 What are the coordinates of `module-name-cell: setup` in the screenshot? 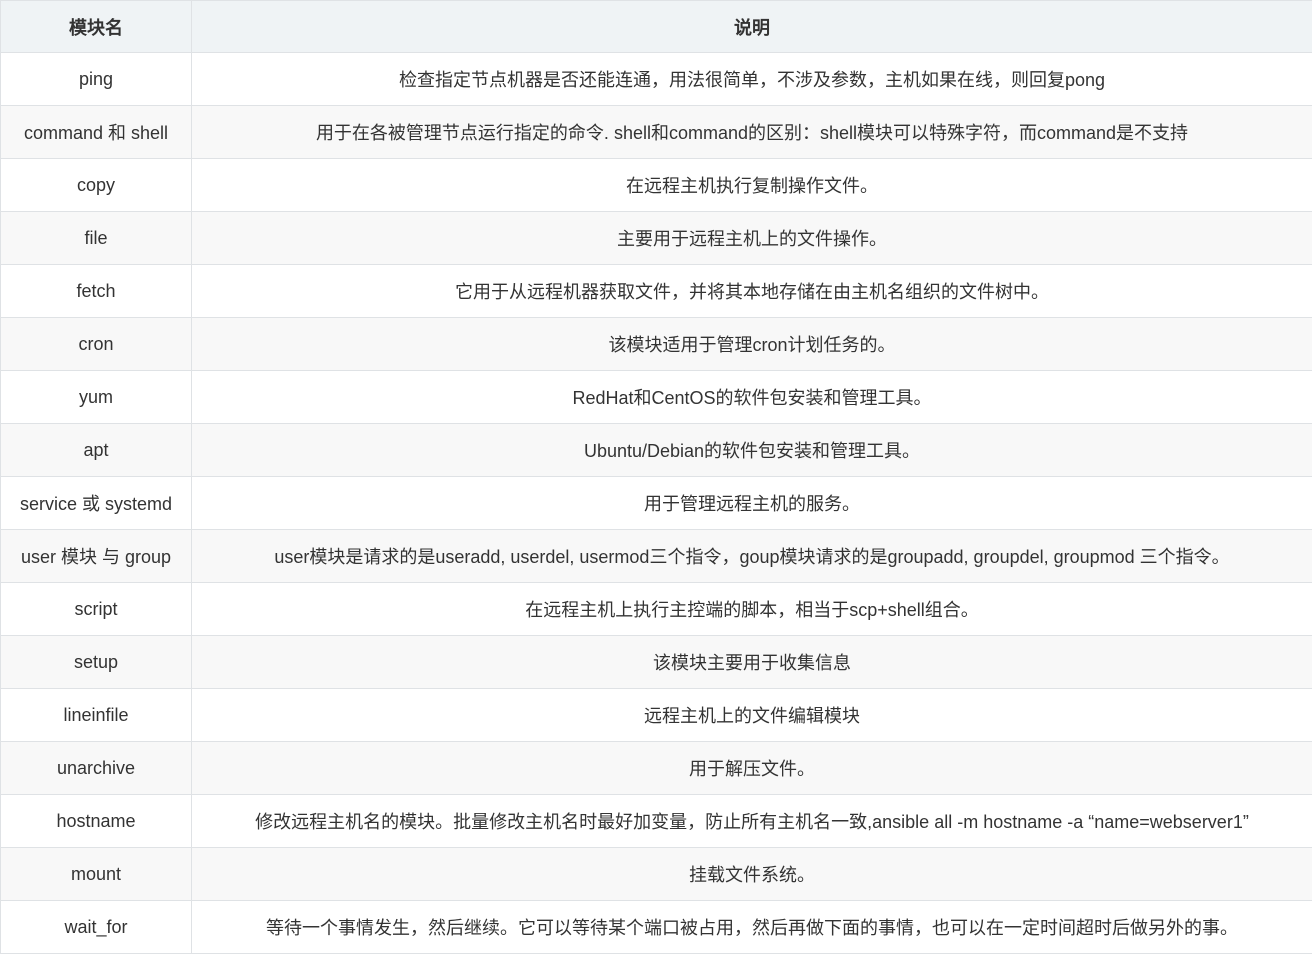 It's located at (96, 662).